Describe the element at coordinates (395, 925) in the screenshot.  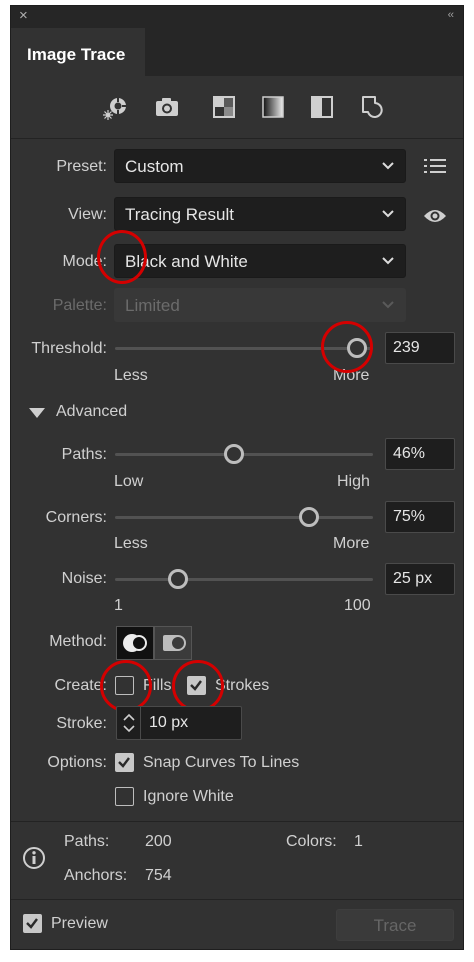
I see `trace-button: Trace` at that location.